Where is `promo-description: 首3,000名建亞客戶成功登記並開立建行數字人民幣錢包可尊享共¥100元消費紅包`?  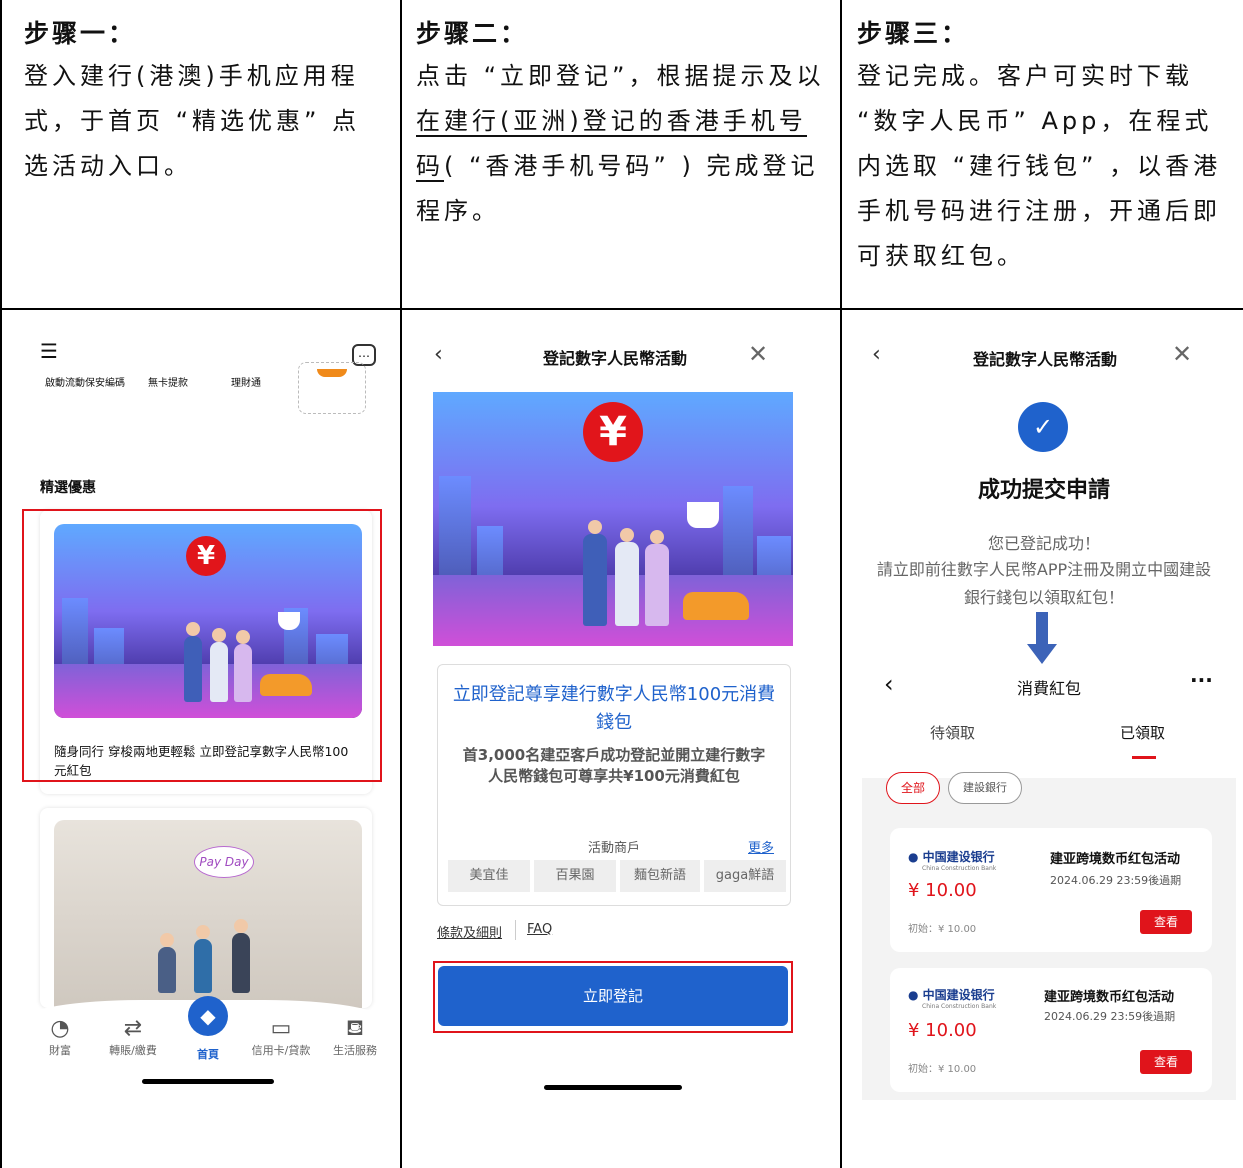 promo-description: 首3,000名建亞客戶成功登記並開立建行數字人民幣錢包可尊享共¥100元消費紅包 is located at coordinates (614, 765).